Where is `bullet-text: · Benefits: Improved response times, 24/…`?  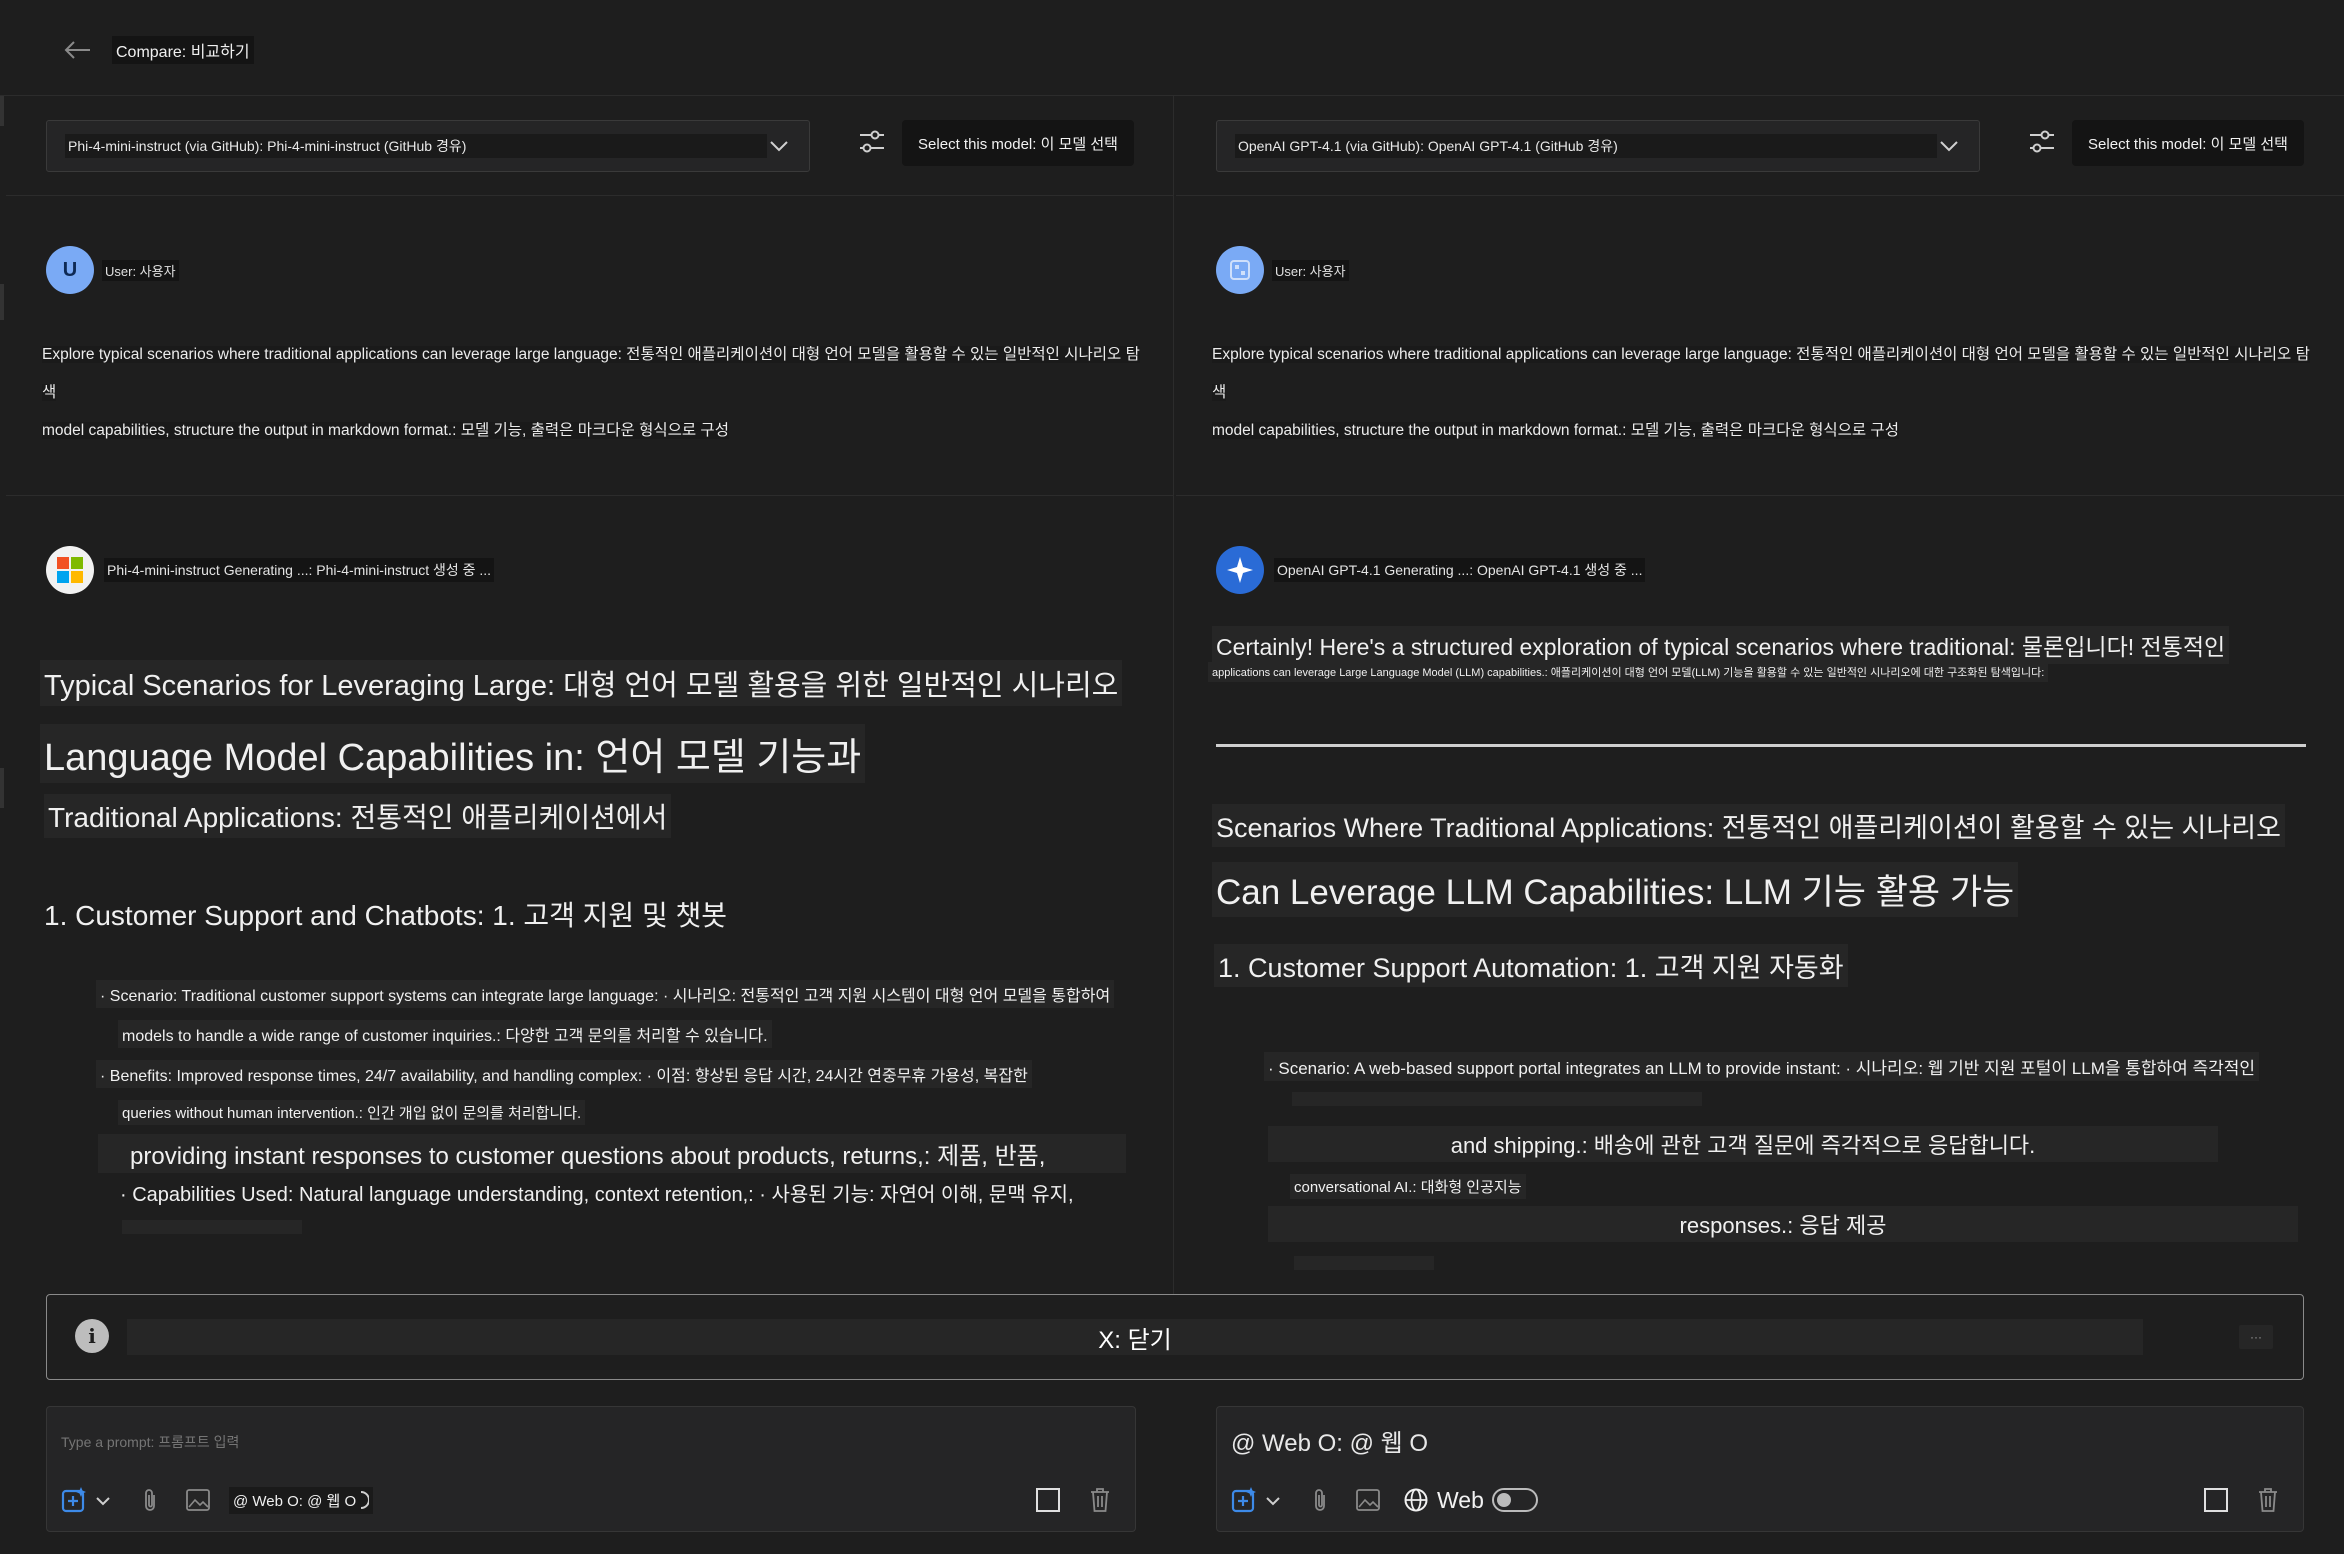 bullet-text: · Benefits: Improved response times, 24/… is located at coordinates (564, 1074).